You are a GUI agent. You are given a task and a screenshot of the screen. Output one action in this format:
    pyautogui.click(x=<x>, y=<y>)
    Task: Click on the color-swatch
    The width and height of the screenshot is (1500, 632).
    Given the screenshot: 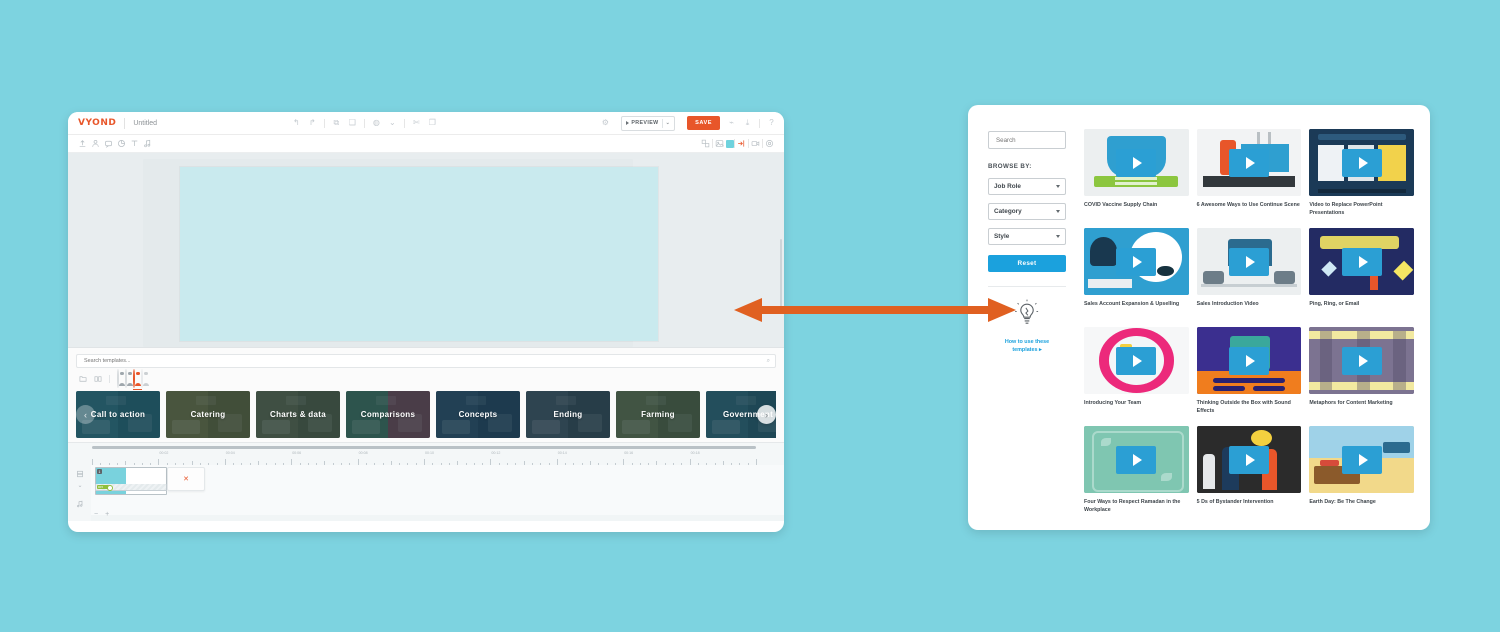 What is the action you would take?
    pyautogui.click(x=730, y=143)
    